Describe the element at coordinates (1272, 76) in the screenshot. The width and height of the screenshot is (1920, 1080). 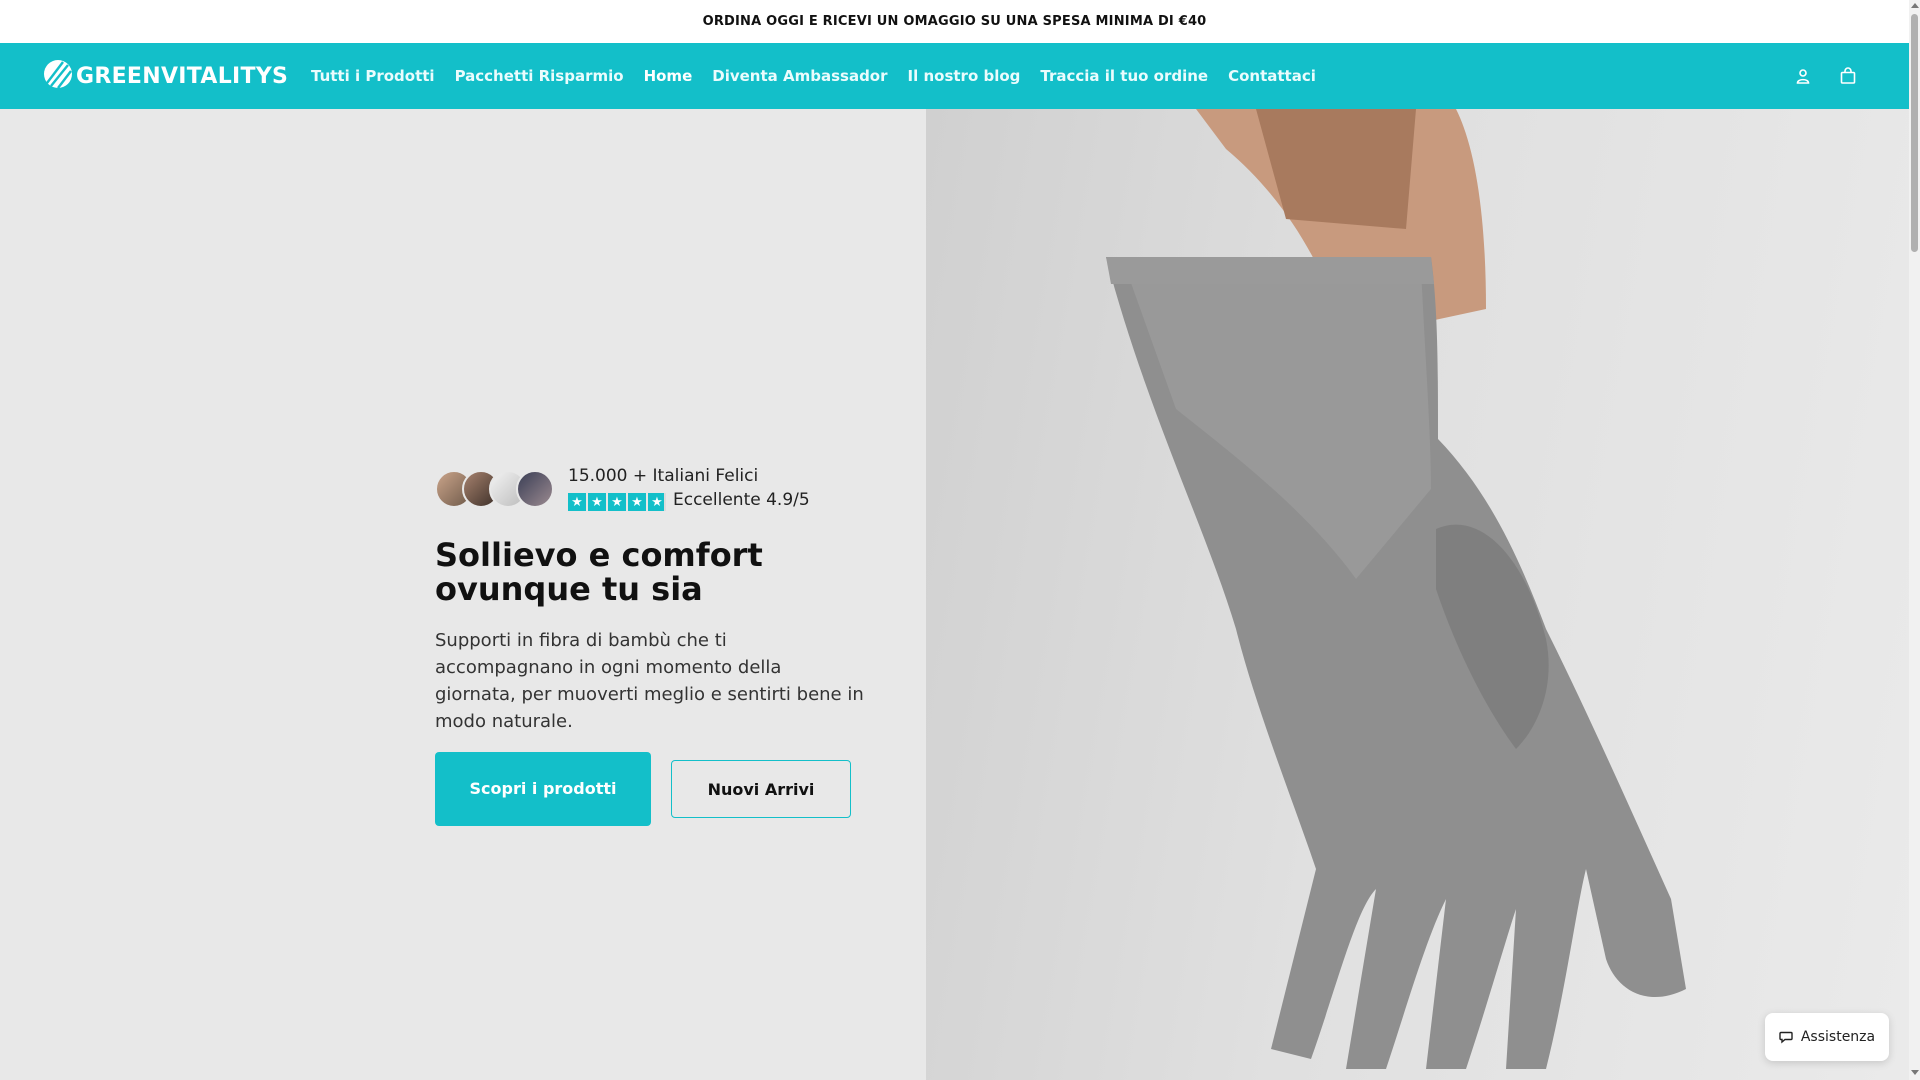
I see `nav-link-contattaci: Contattaci` at that location.